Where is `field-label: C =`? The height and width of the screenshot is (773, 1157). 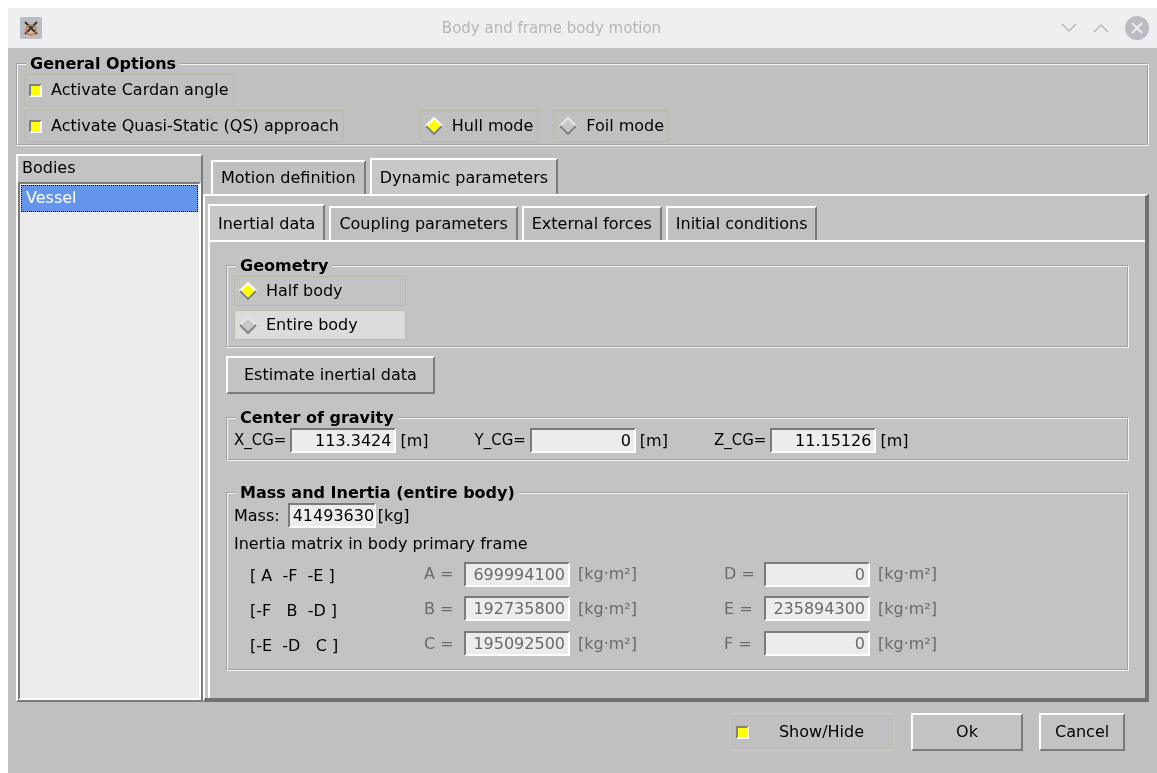 field-label: C = is located at coordinates (439, 643).